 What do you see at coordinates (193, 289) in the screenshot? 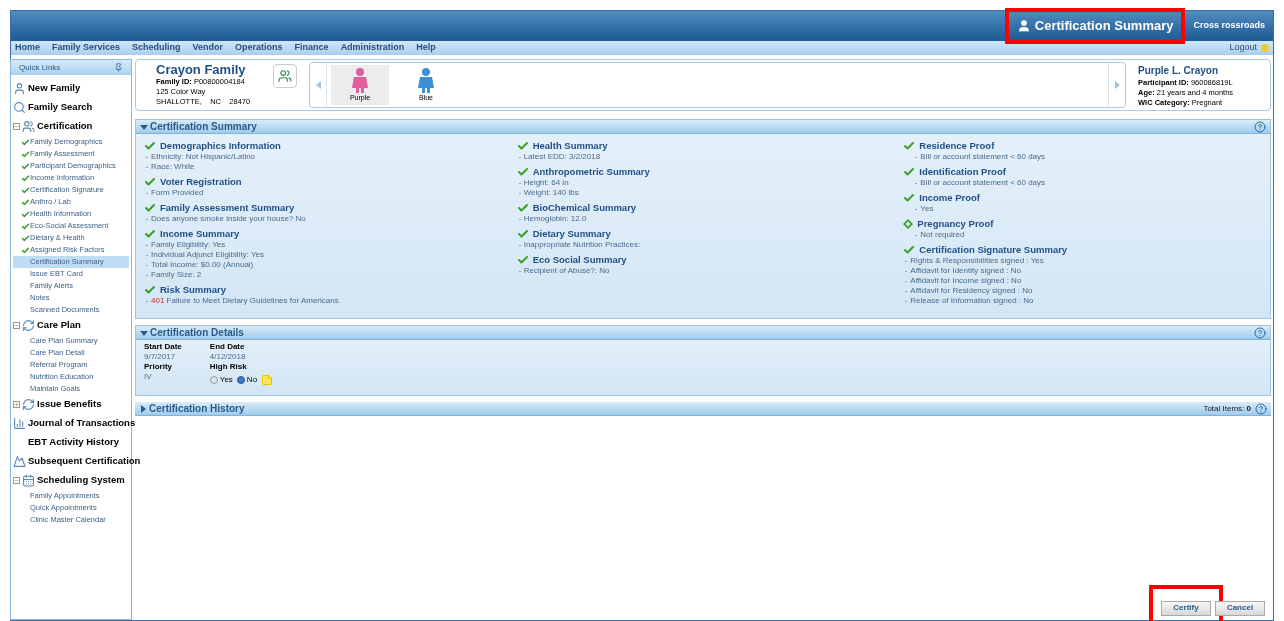
I see `group-title: Risk Summary` at bounding box center [193, 289].